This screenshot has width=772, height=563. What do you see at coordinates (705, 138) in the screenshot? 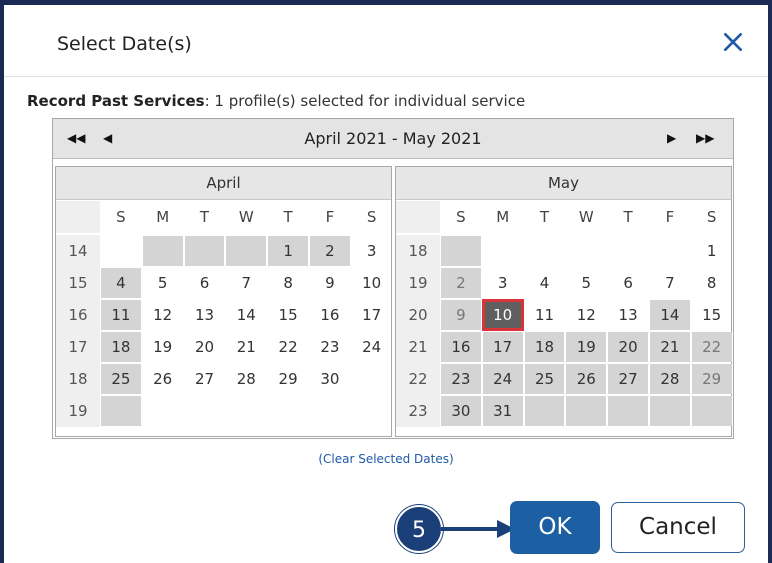
I see `double-right-arrow-icon: ▶▶` at bounding box center [705, 138].